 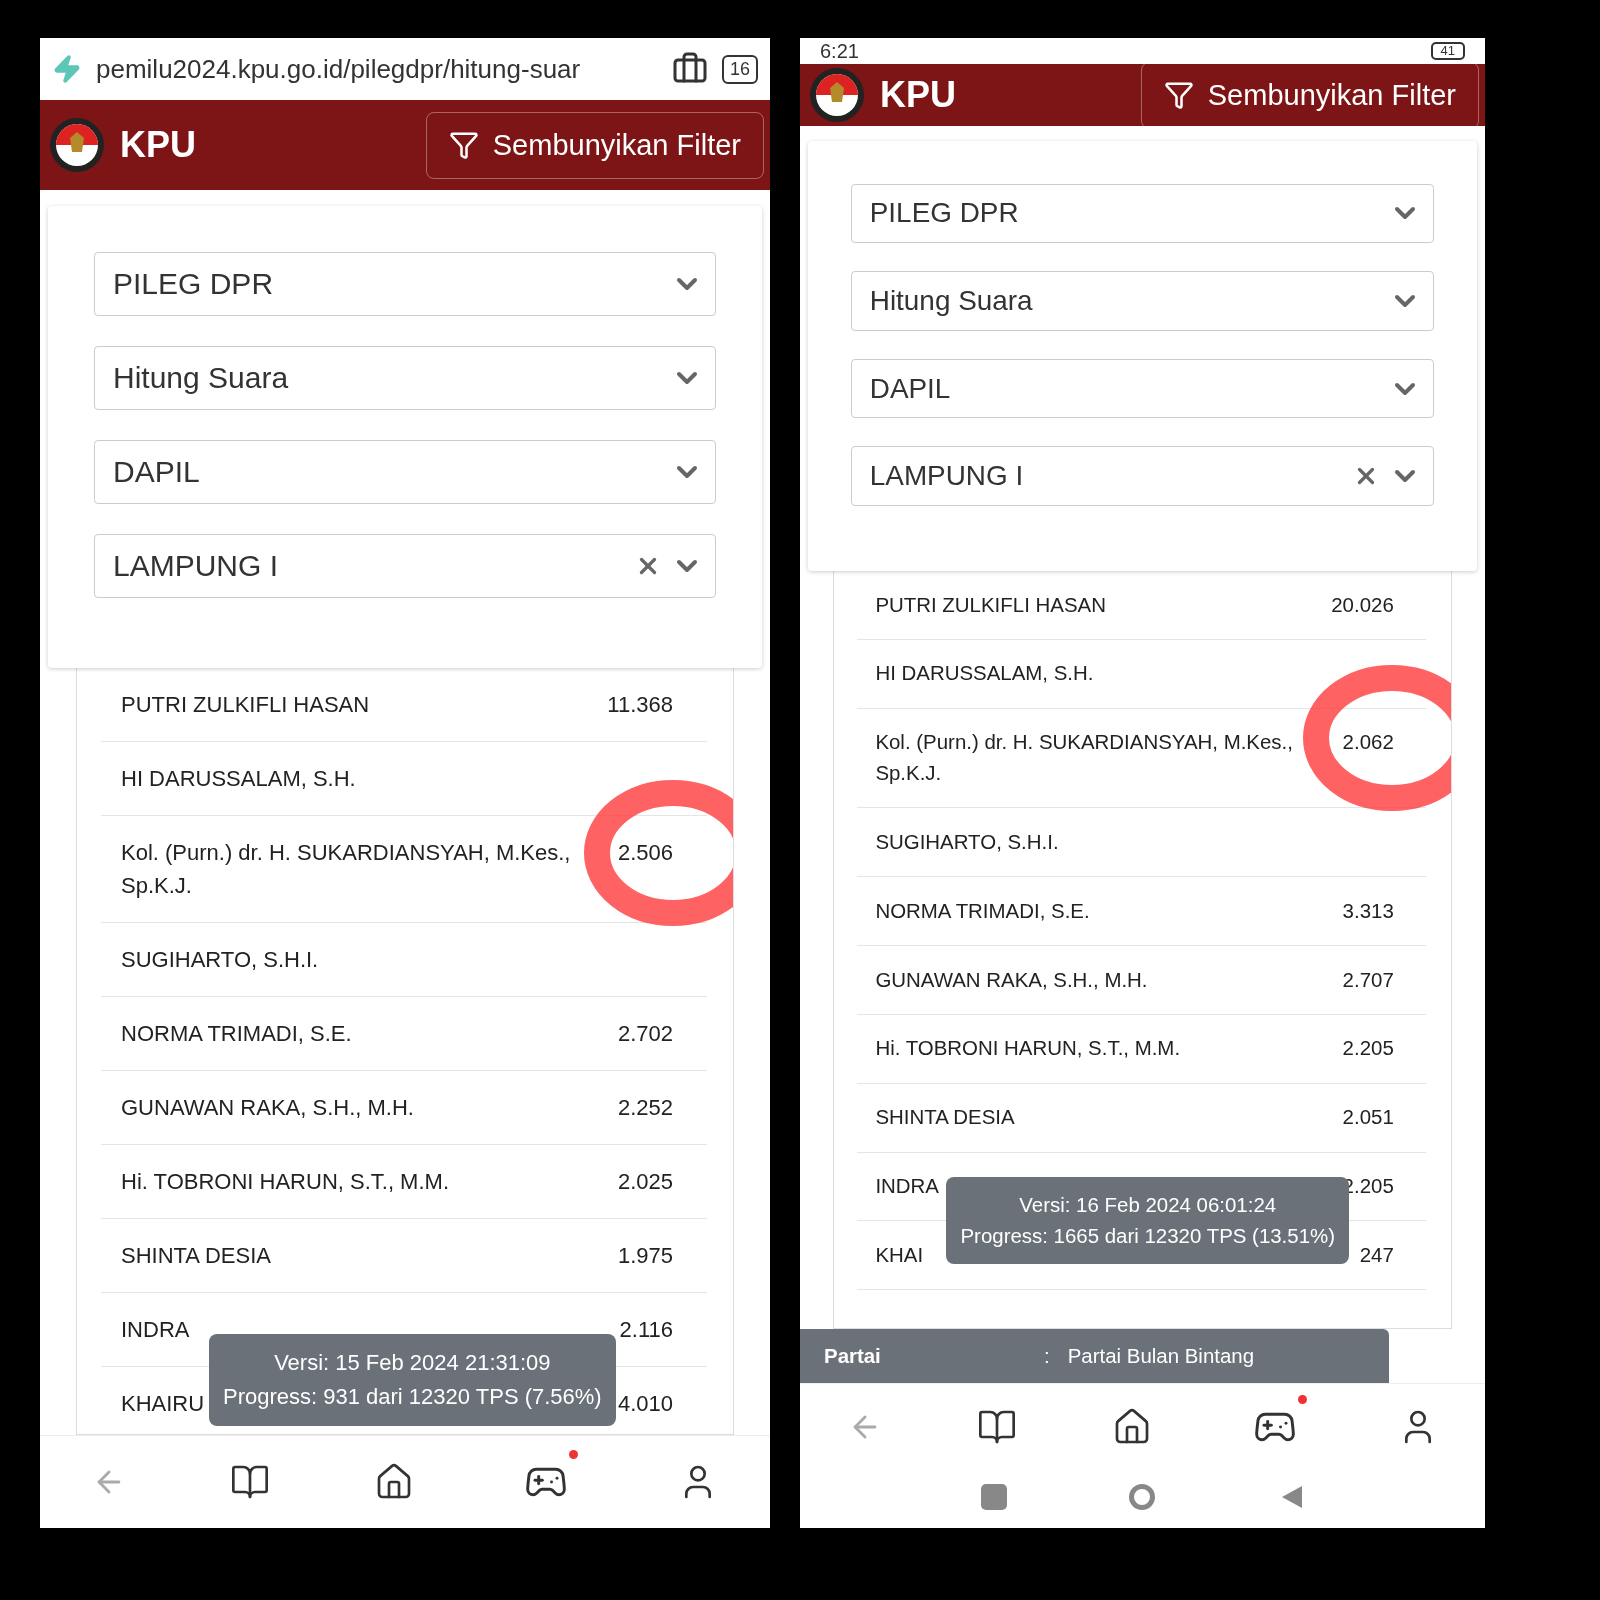 What do you see at coordinates (1142, 1497) in the screenshot?
I see `home-button-icon` at bounding box center [1142, 1497].